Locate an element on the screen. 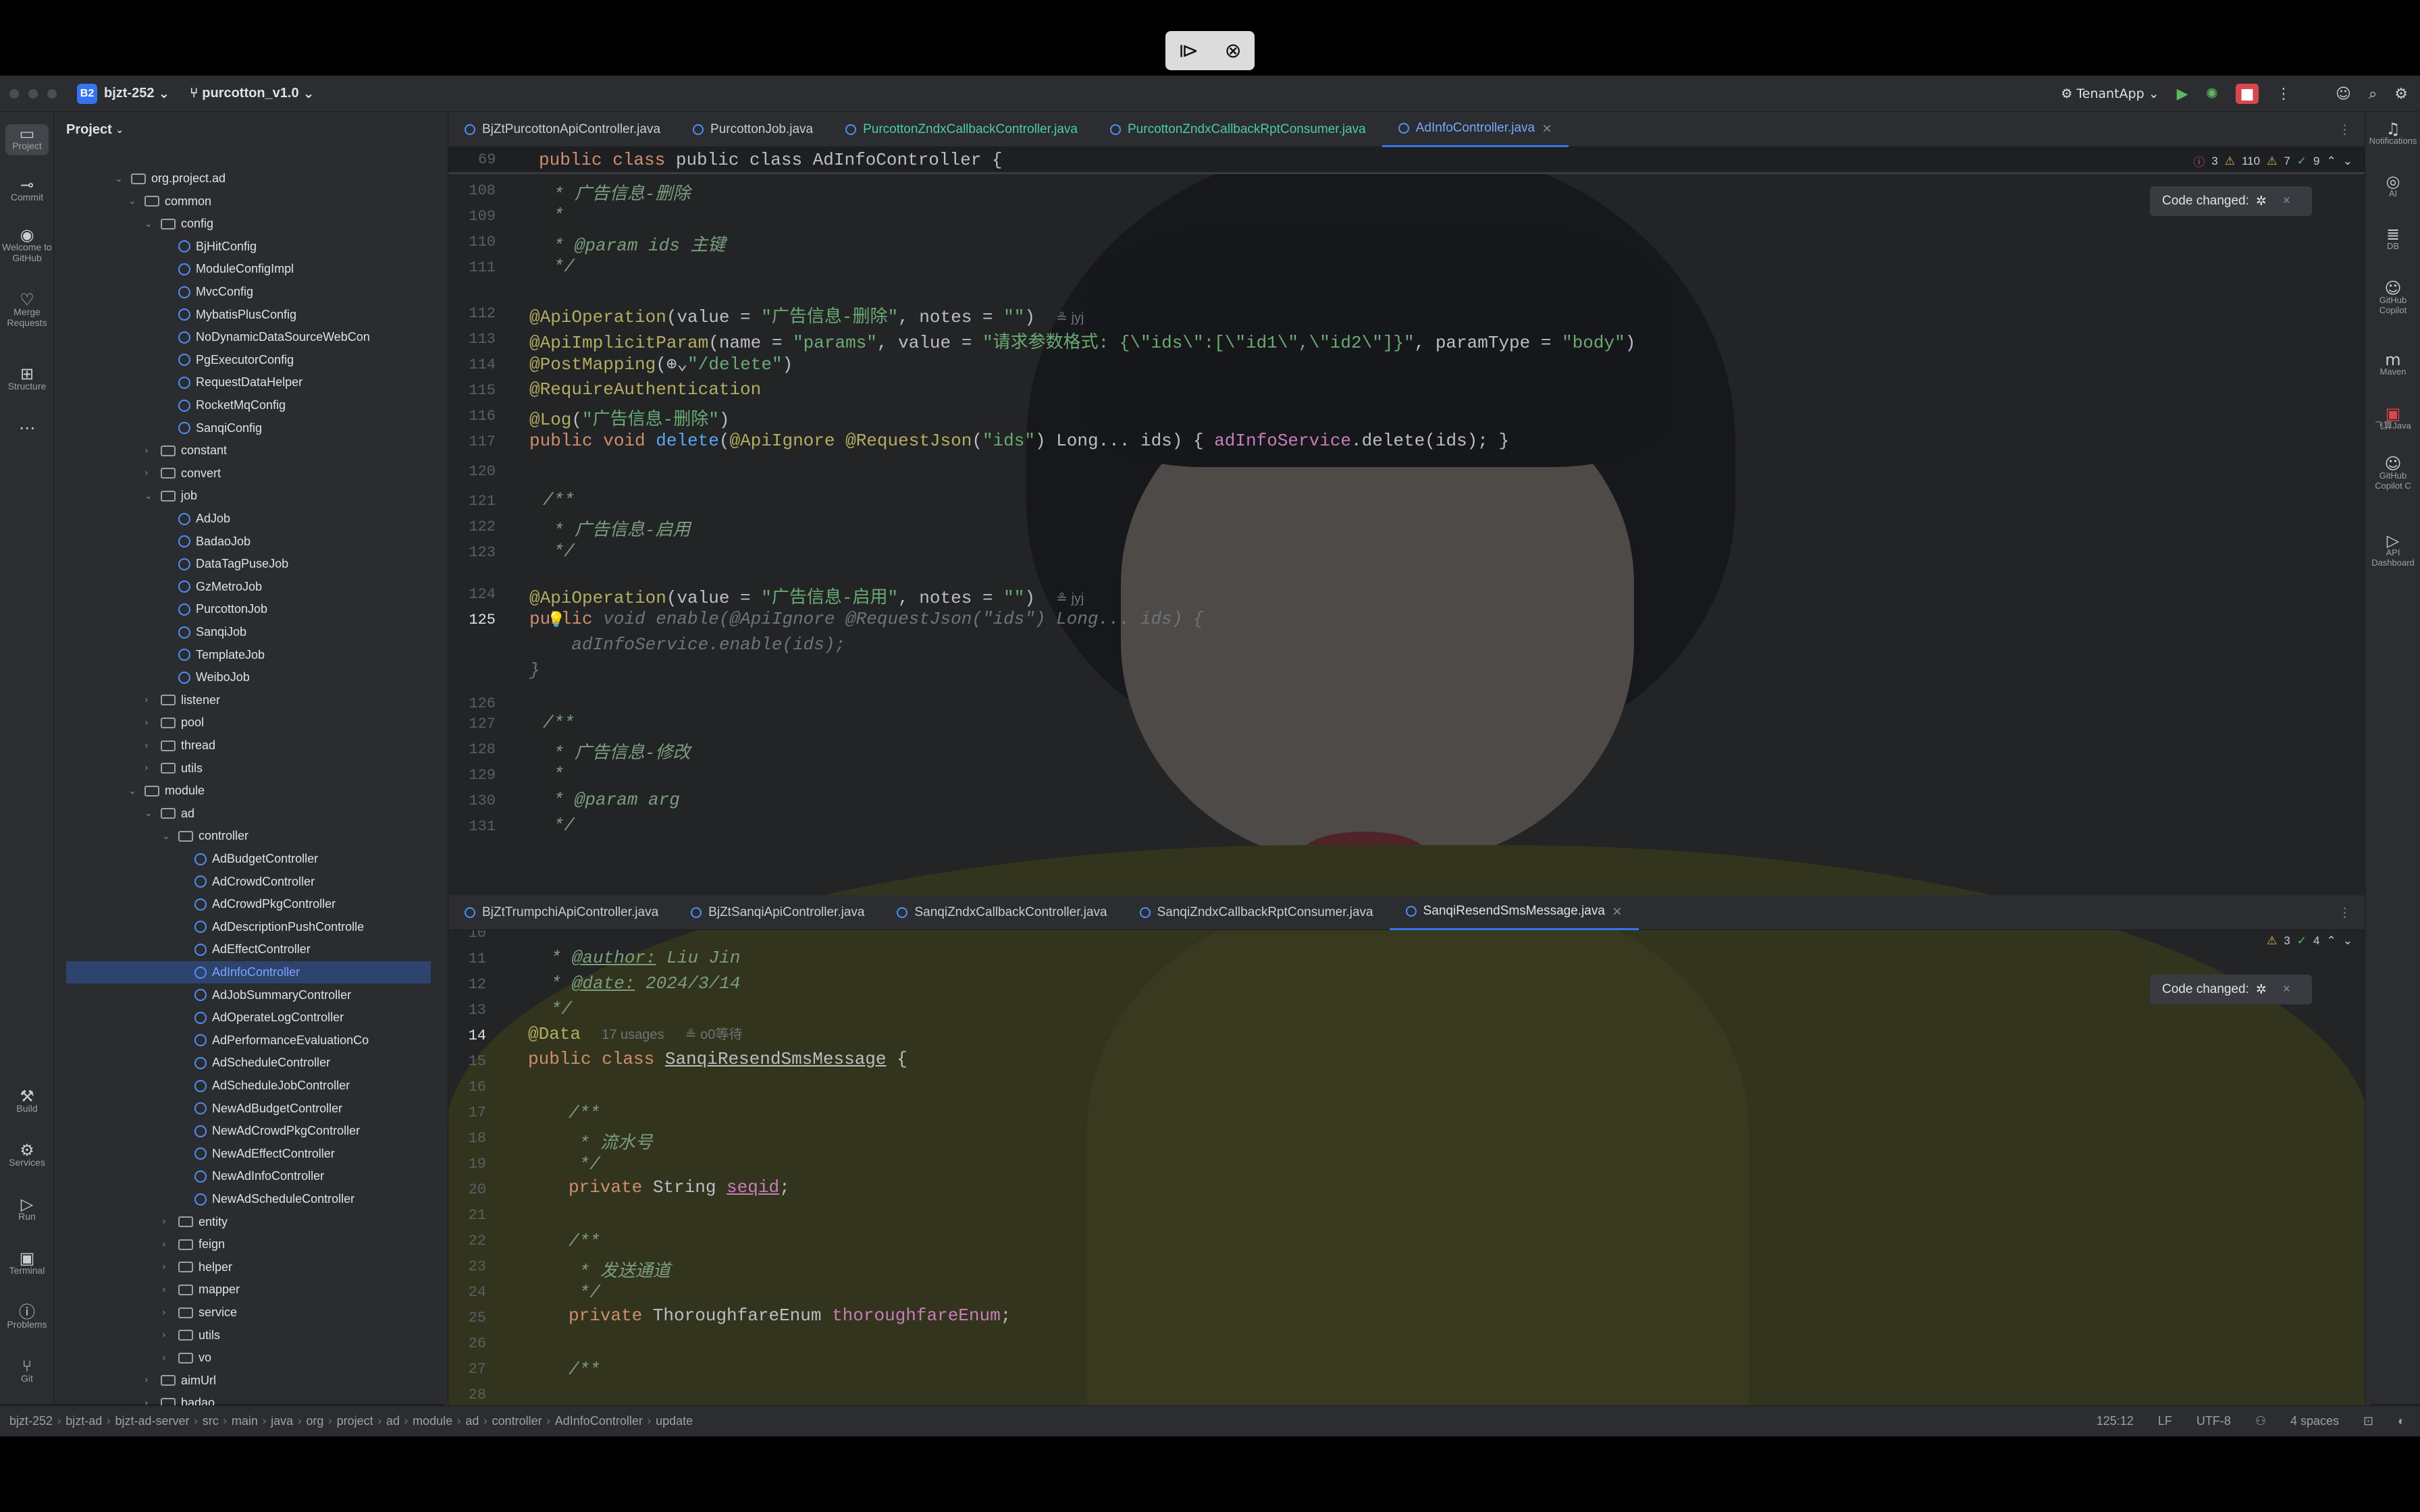 The height and width of the screenshot is (1512, 2420). tree-class: AdScheduleController is located at coordinates (254, 1063).